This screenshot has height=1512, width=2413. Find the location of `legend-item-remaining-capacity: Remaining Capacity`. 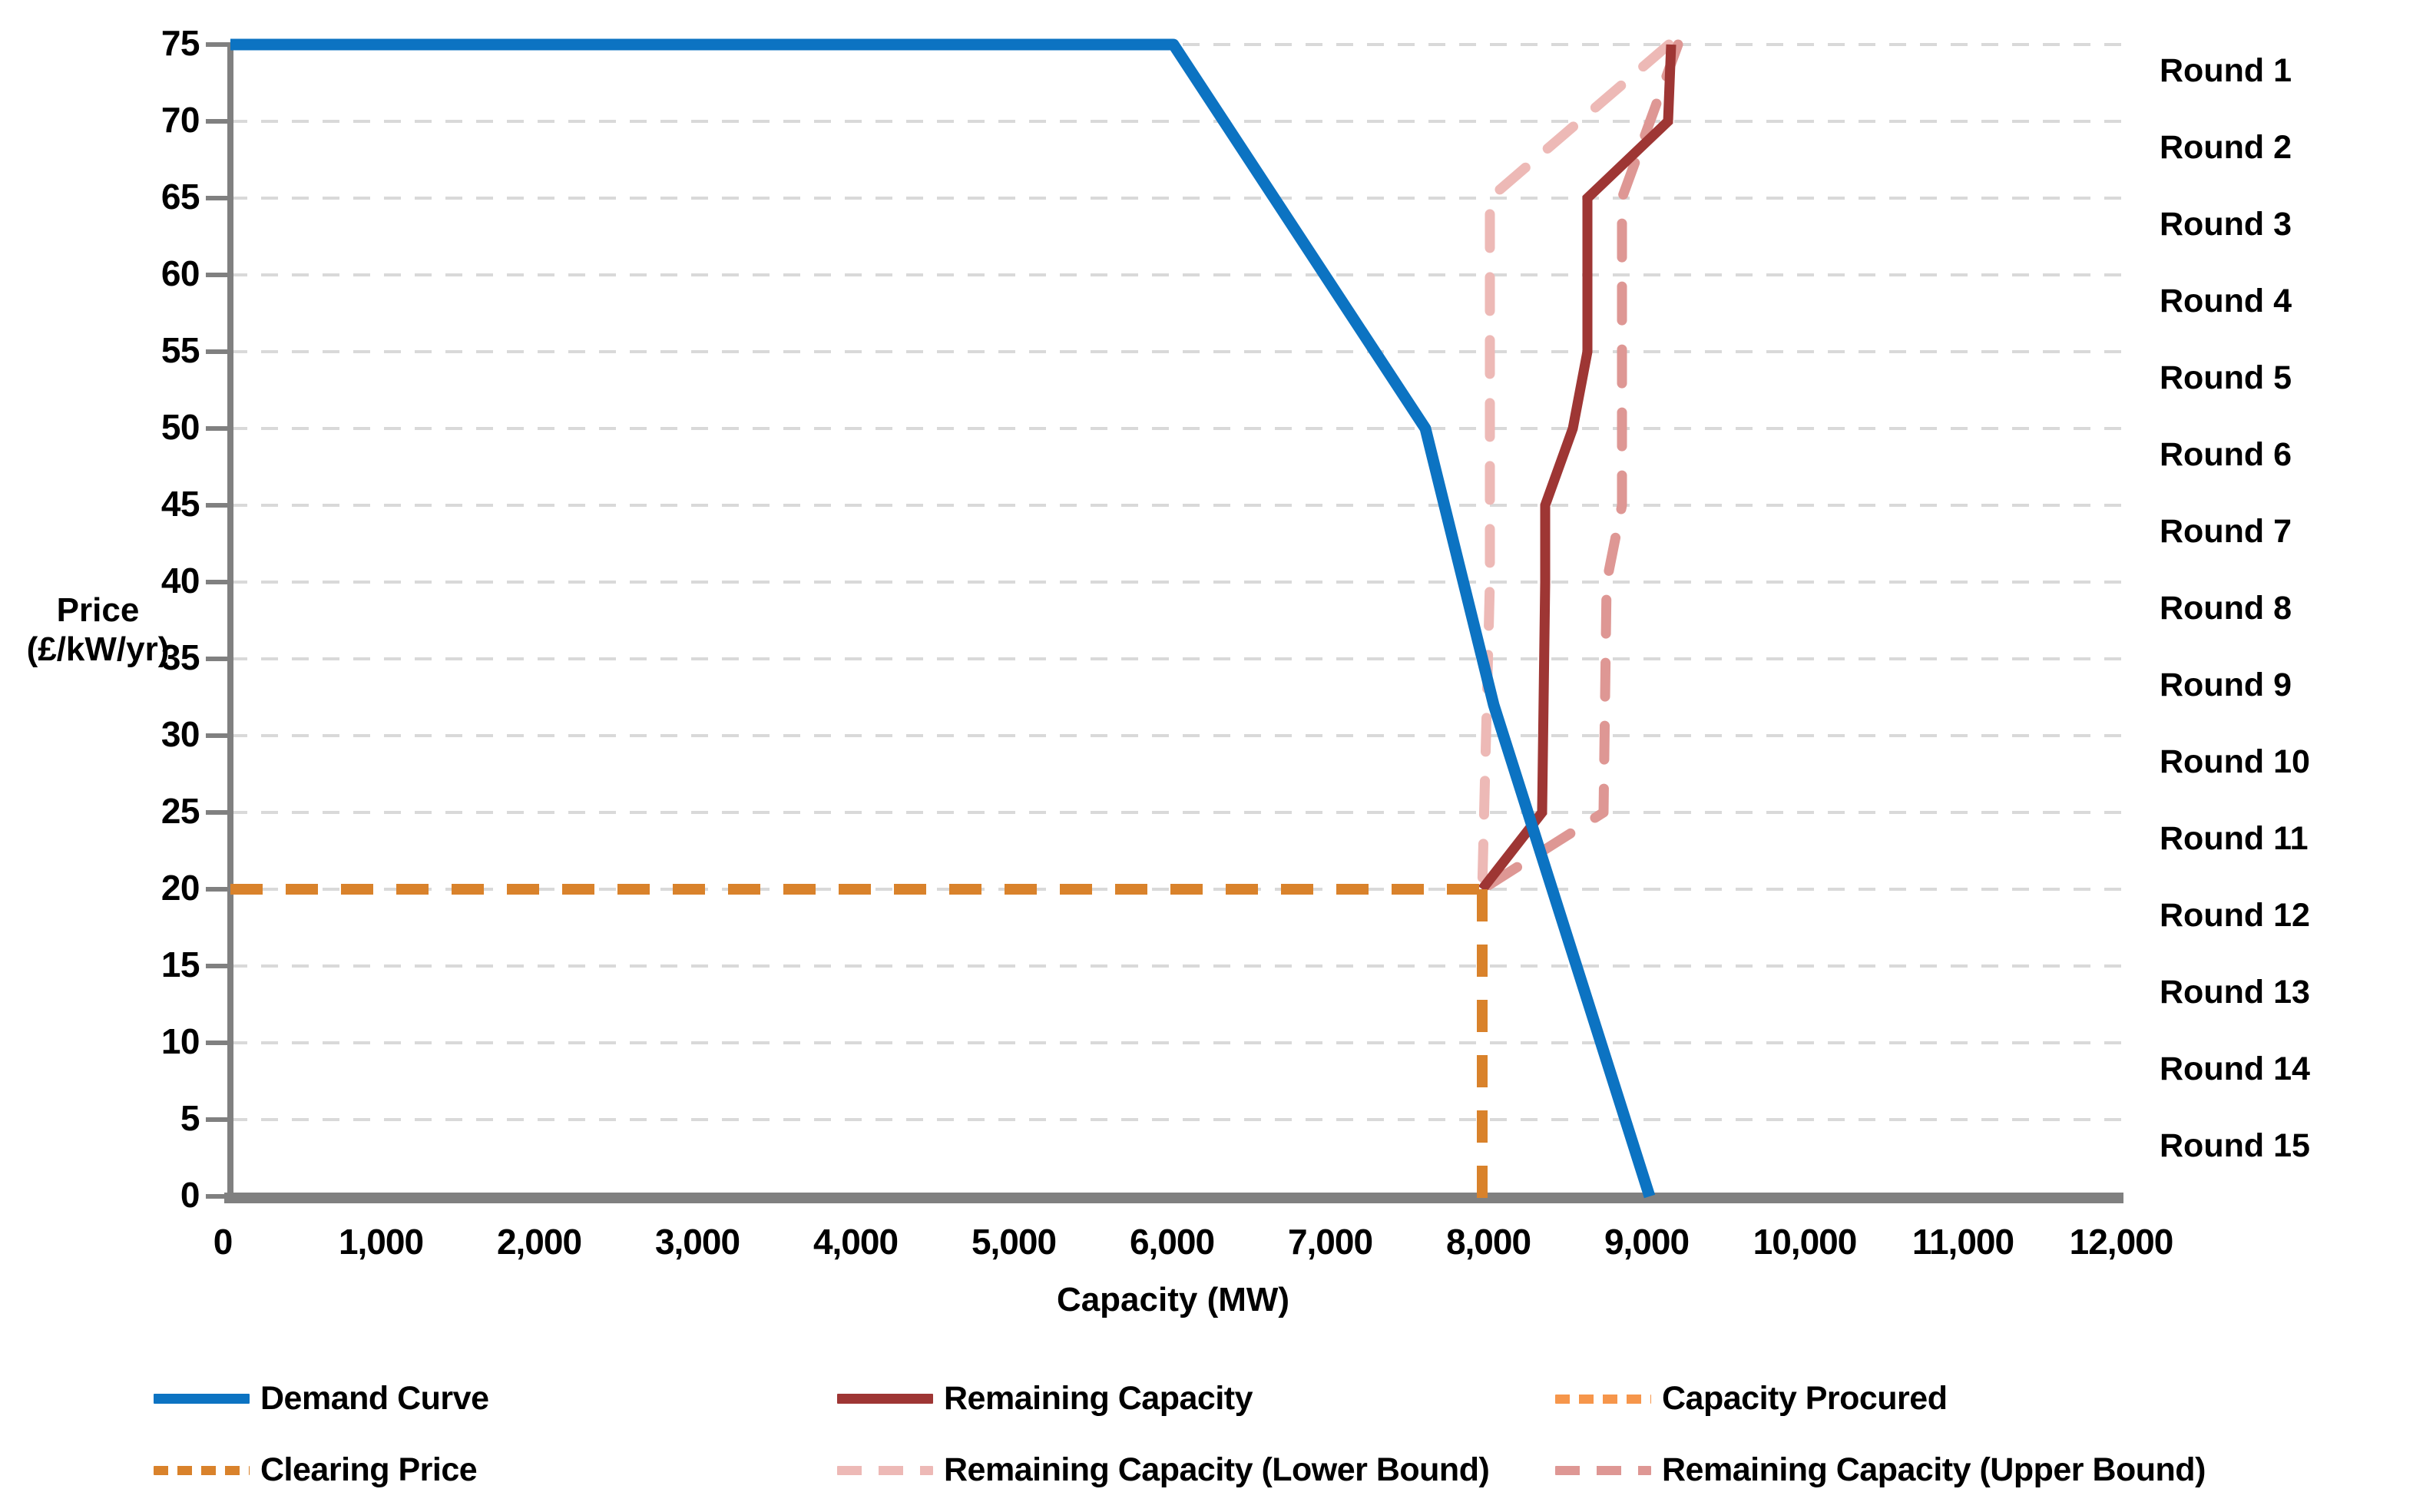

legend-item-remaining-capacity: Remaining Capacity is located at coordinates (1196, 1399).